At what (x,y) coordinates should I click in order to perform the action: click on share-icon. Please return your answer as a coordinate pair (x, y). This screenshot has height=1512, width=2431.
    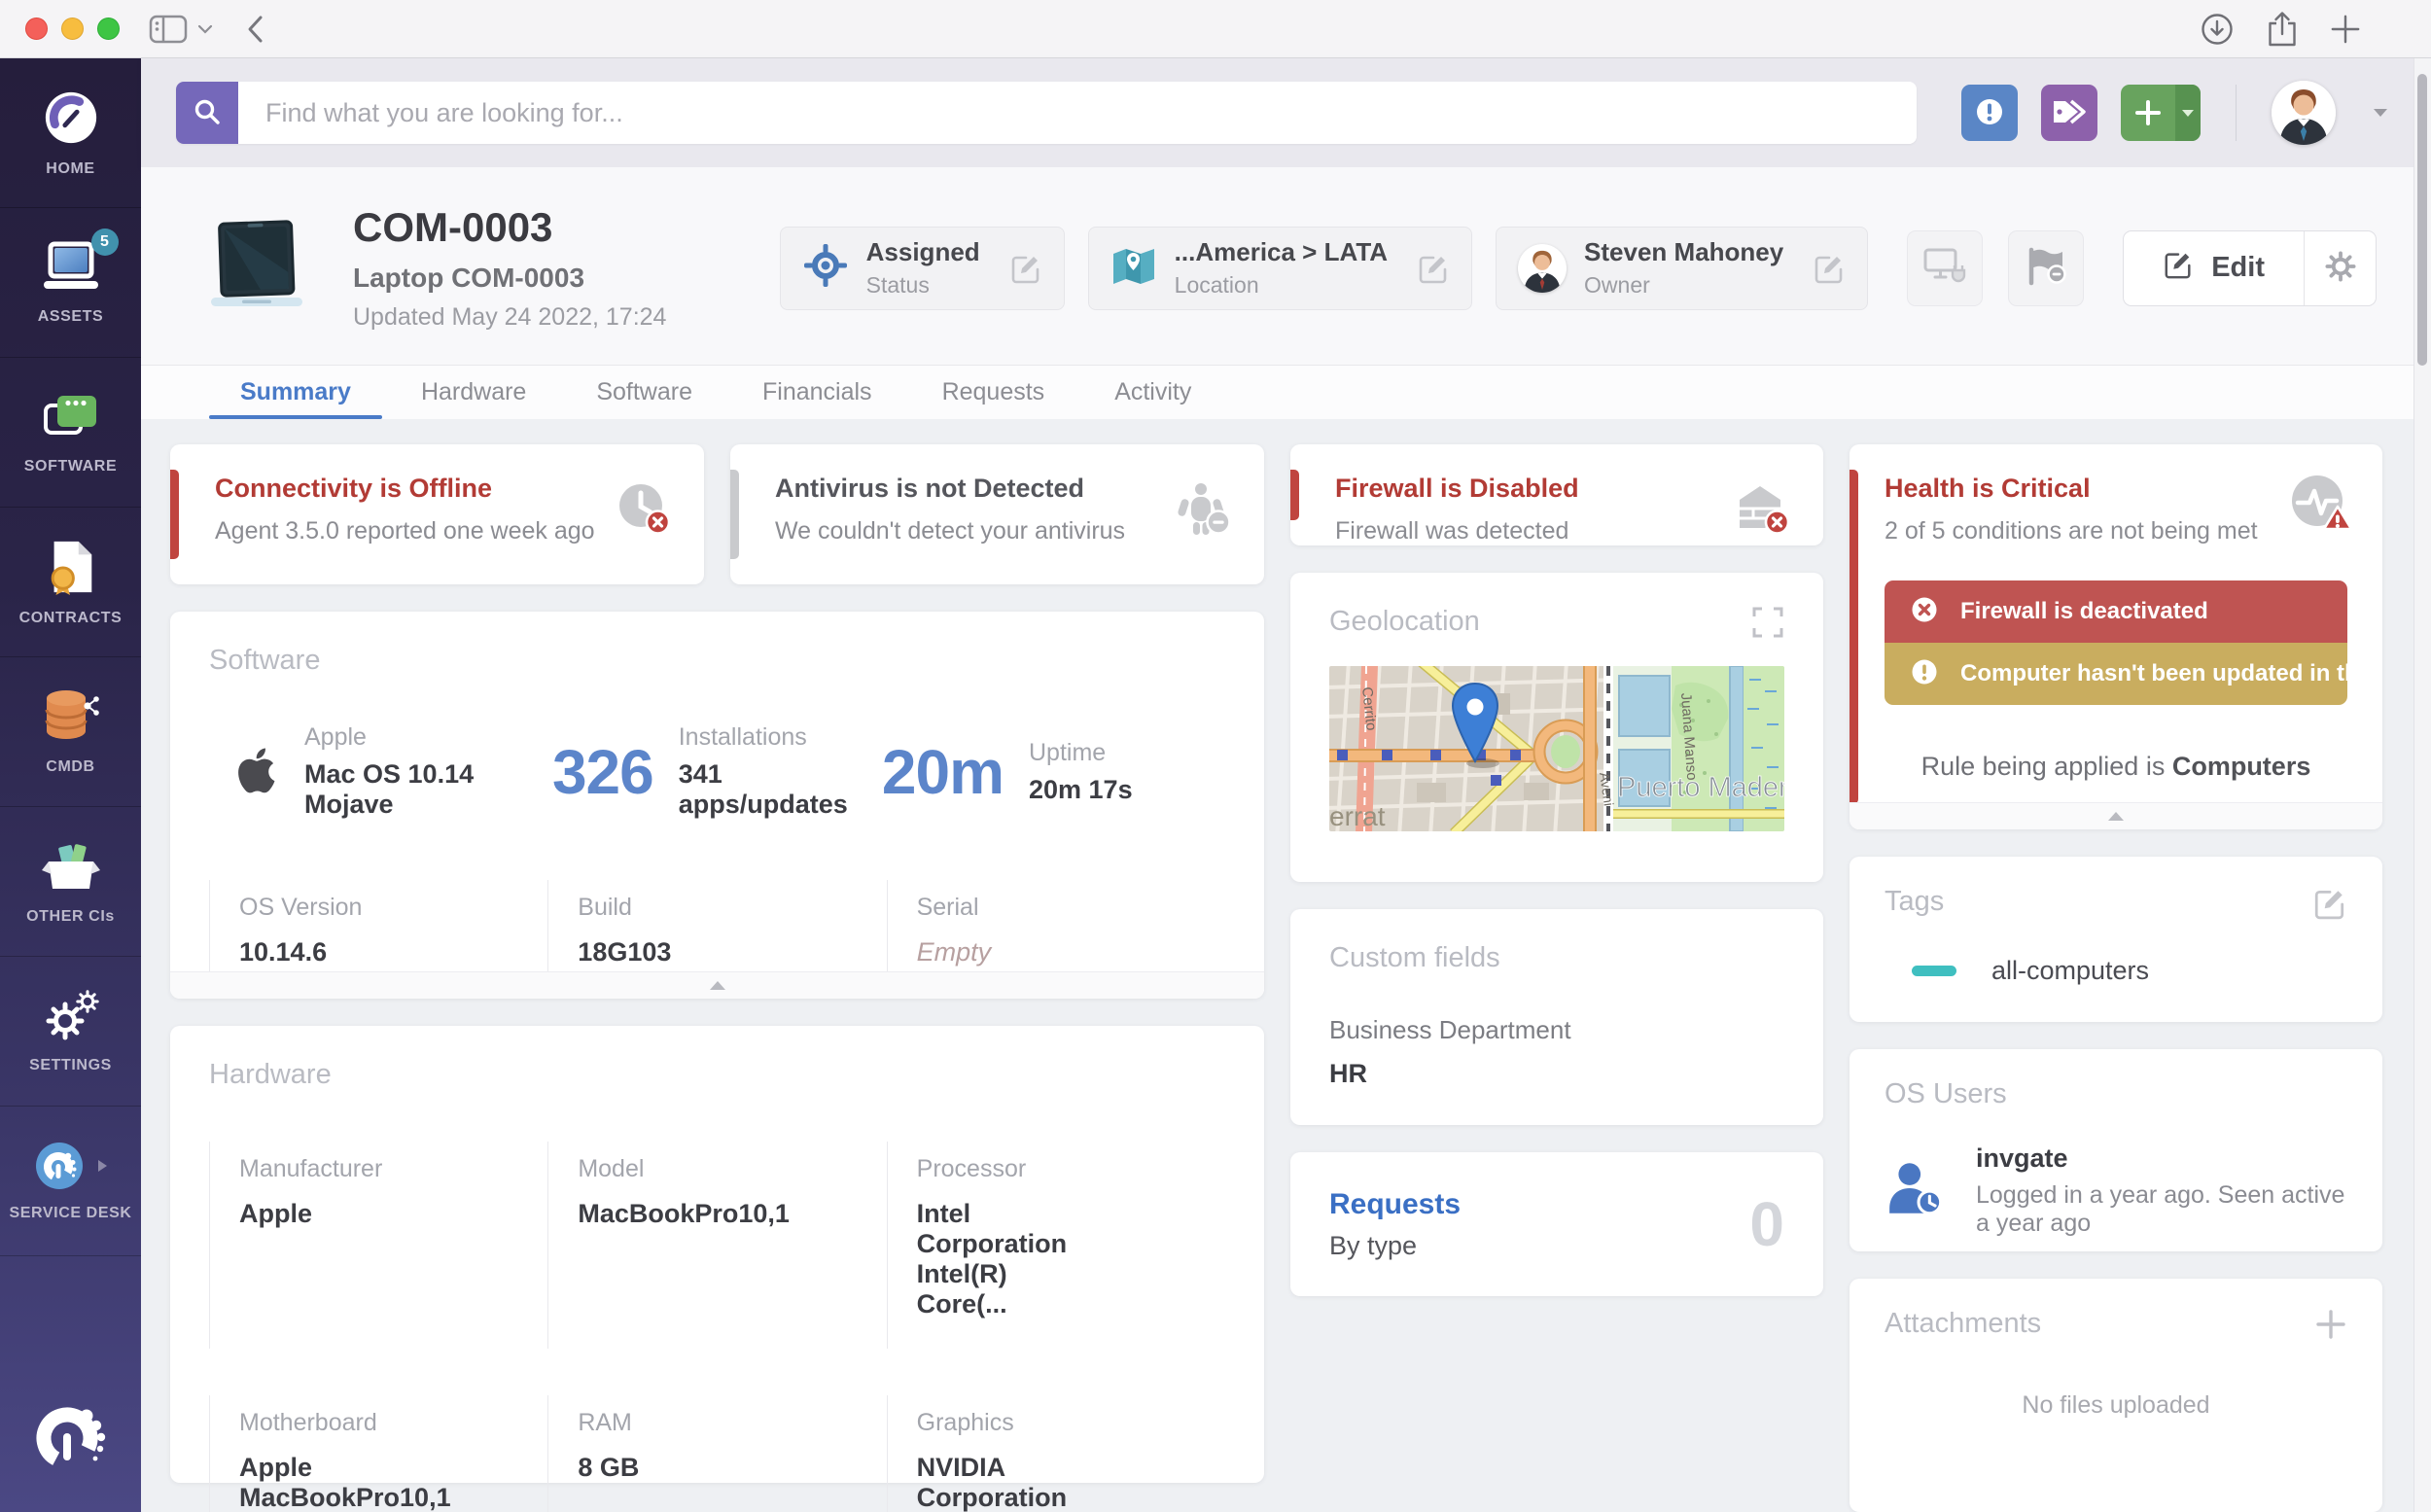
    Looking at the image, I should click on (2282, 29).